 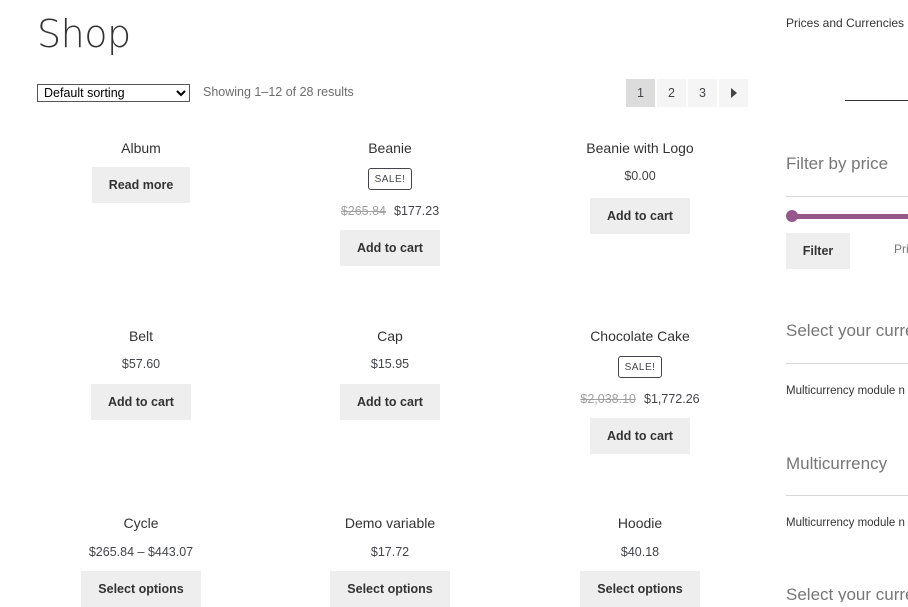 What do you see at coordinates (640, 561) in the screenshot?
I see `product-card-hoodie: Hoodie $40.18 Select options` at bounding box center [640, 561].